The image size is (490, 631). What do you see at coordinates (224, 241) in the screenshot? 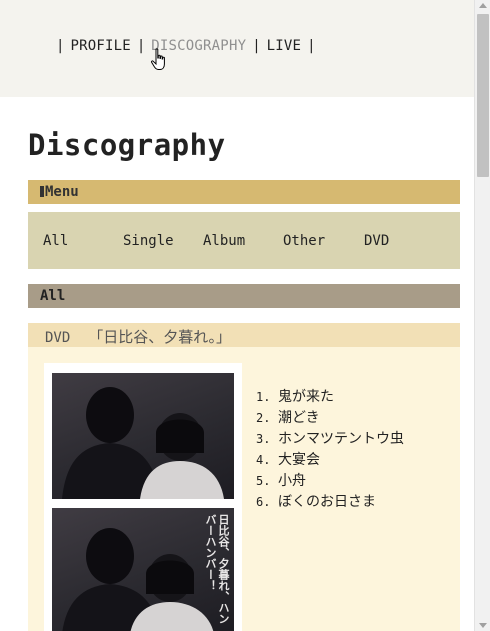
I see `menu-link-album: Album` at bounding box center [224, 241].